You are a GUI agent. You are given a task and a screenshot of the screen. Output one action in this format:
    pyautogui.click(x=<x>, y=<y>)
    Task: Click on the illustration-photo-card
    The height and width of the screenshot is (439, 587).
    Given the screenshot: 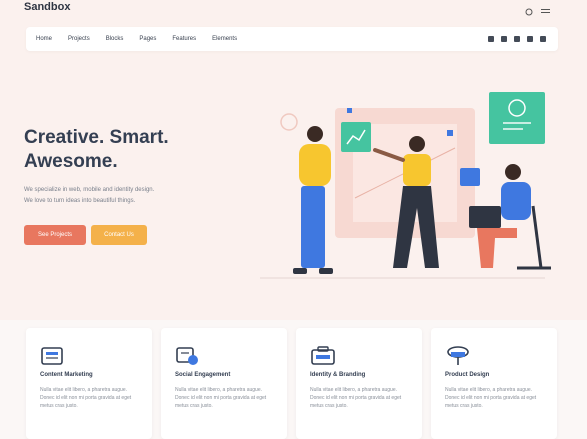 What is the action you would take?
    pyautogui.click(x=470, y=177)
    